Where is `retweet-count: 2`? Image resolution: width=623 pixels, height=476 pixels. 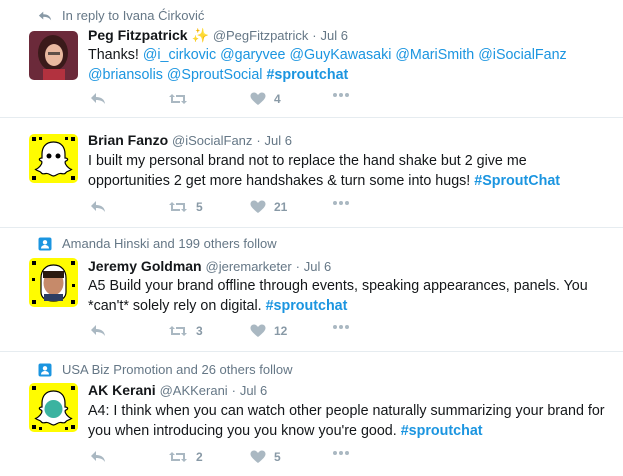
retweet-count: 2 is located at coordinates (199, 457).